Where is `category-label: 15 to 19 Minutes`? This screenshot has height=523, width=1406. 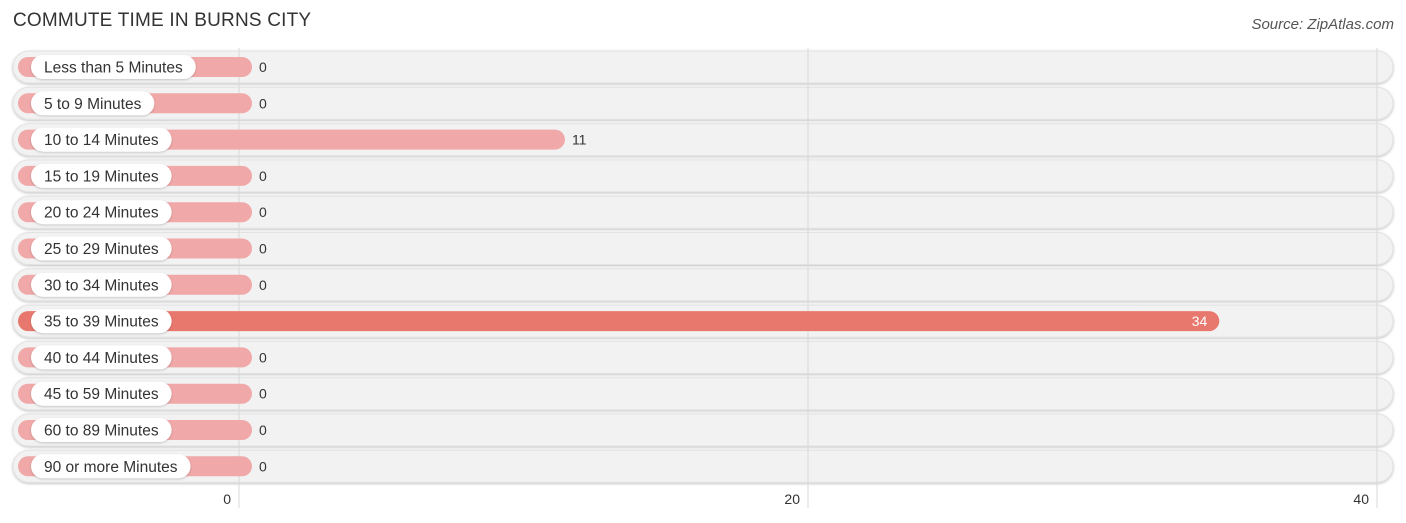
category-label: 15 to 19 Minutes is located at coordinates (101, 176).